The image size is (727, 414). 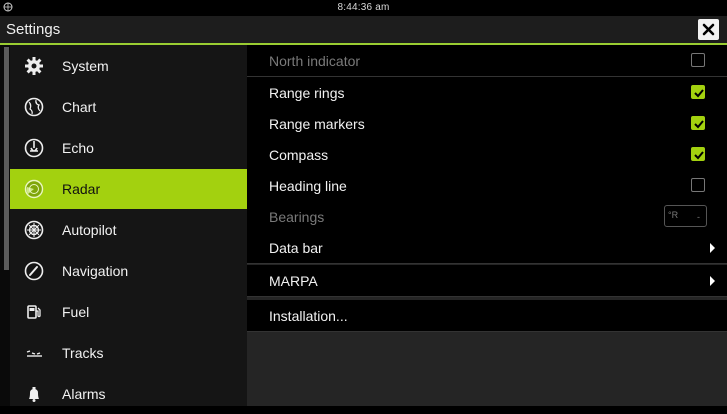 I want to click on sidebar-item-tracks: Tracks, so click(x=128, y=353).